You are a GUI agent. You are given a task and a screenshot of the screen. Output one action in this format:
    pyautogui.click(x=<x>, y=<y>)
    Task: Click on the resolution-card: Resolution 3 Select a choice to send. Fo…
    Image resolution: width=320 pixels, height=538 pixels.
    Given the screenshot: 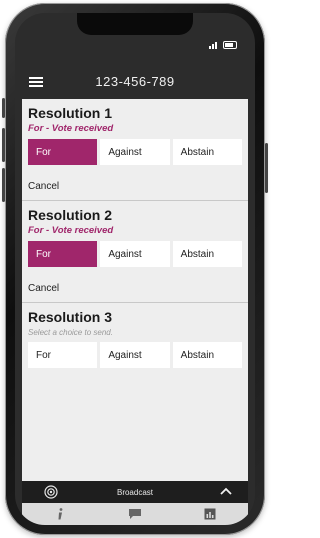 What is the action you would take?
    pyautogui.click(x=135, y=335)
    